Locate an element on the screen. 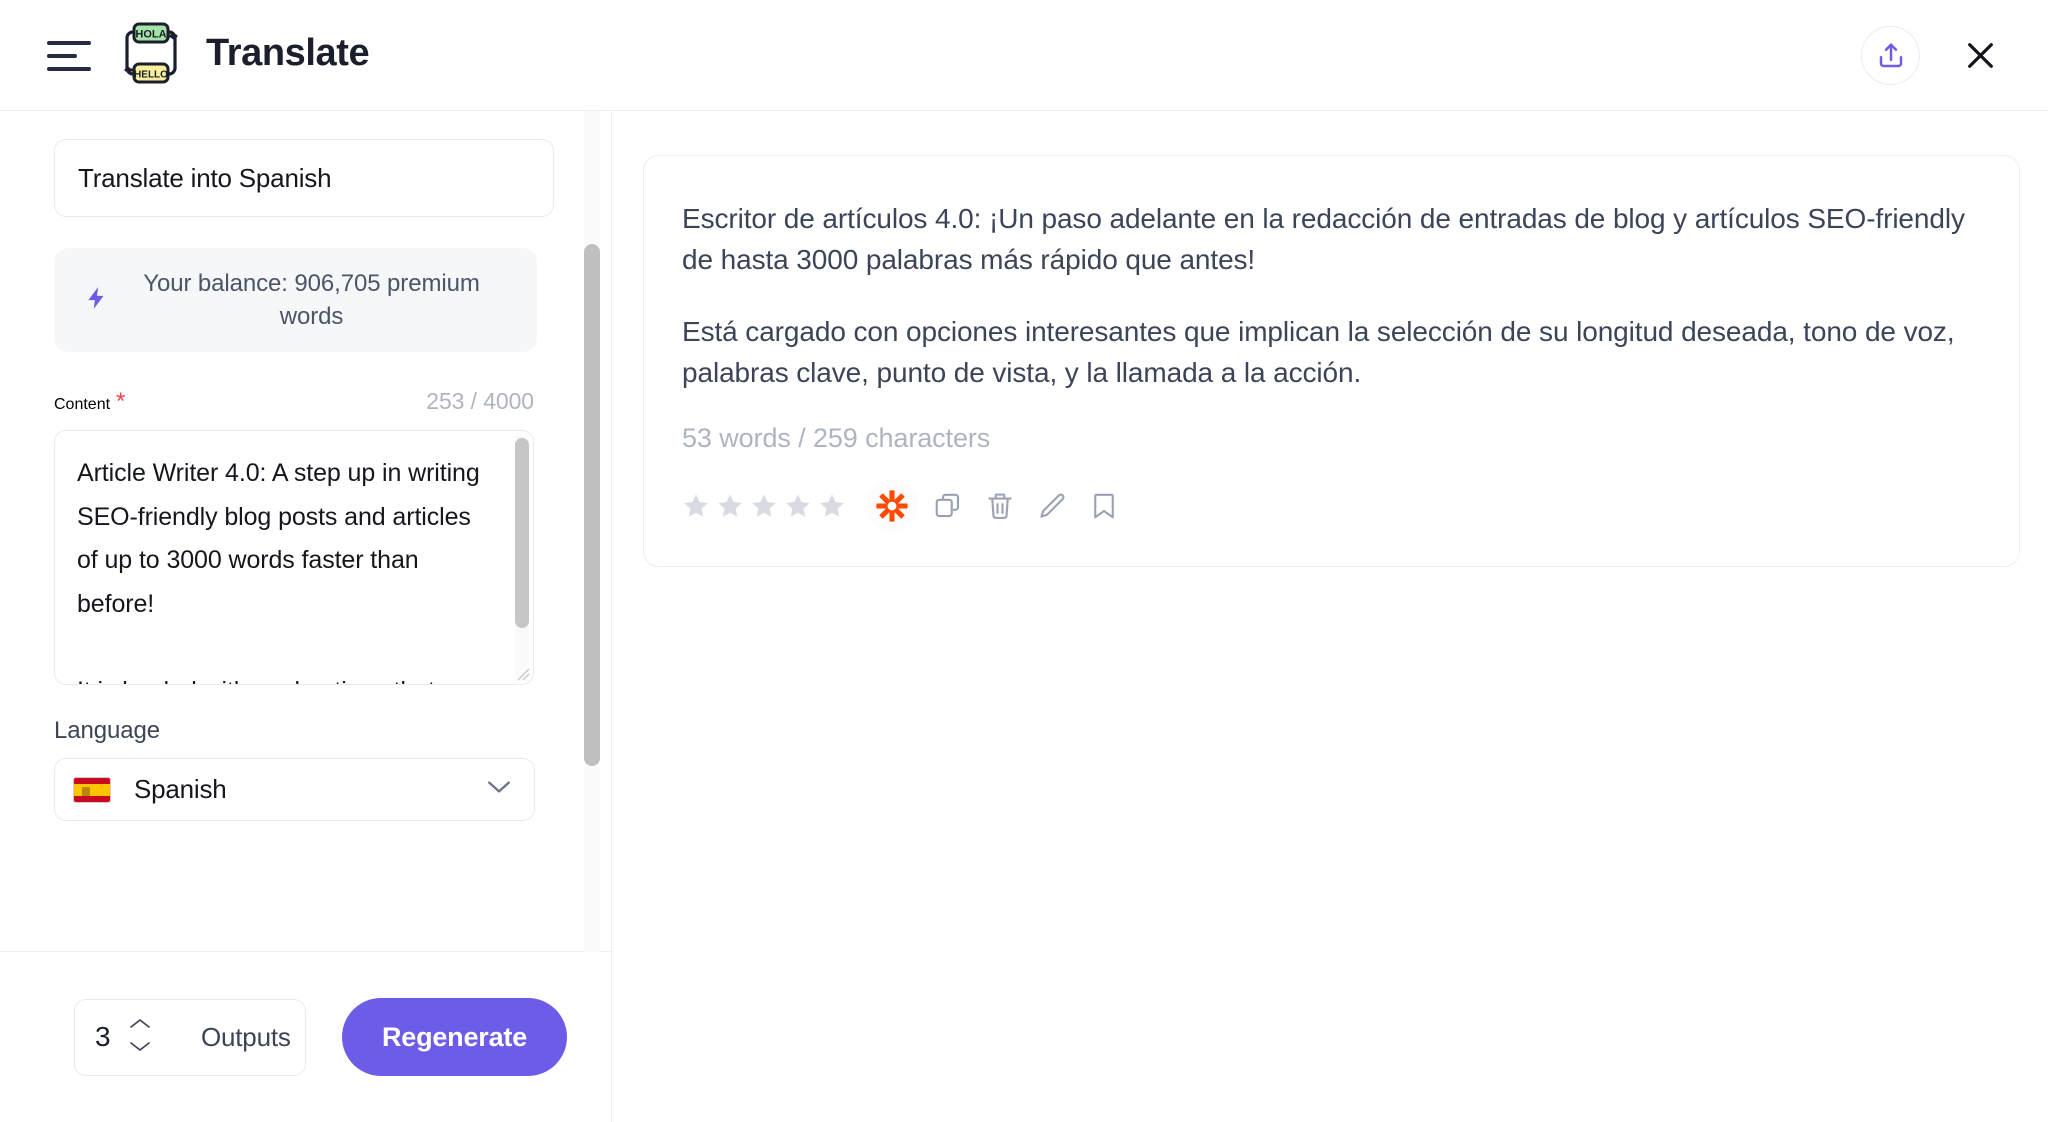 This screenshot has height=1122, width=2048. outputs-value: 3 is located at coordinates (103, 1036).